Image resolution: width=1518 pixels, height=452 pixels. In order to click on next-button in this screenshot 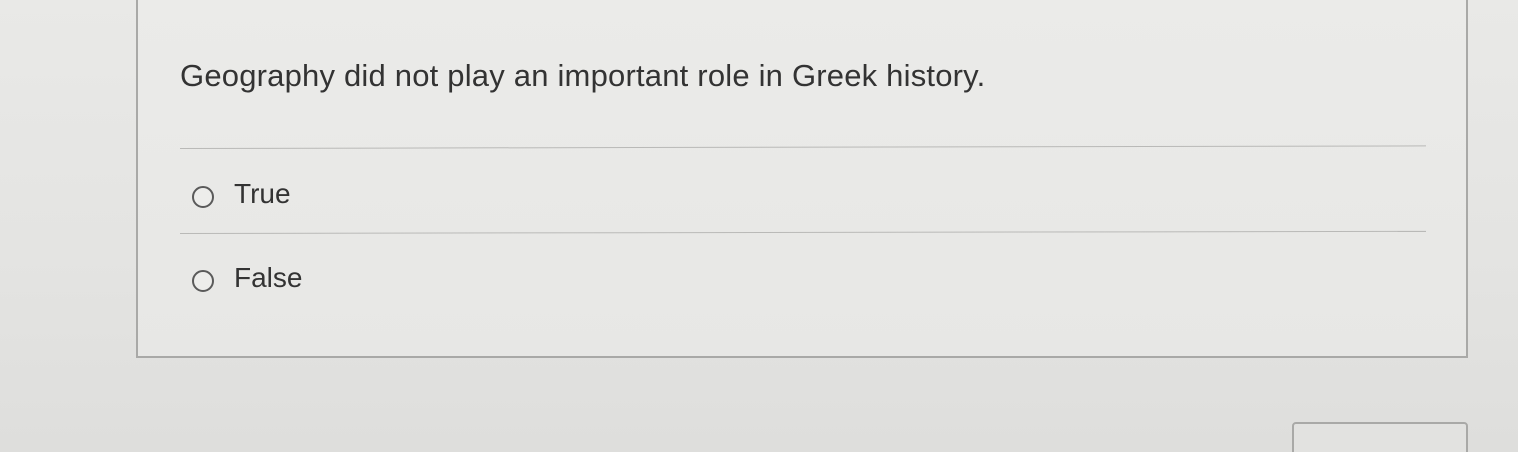, I will do `click(1380, 437)`.